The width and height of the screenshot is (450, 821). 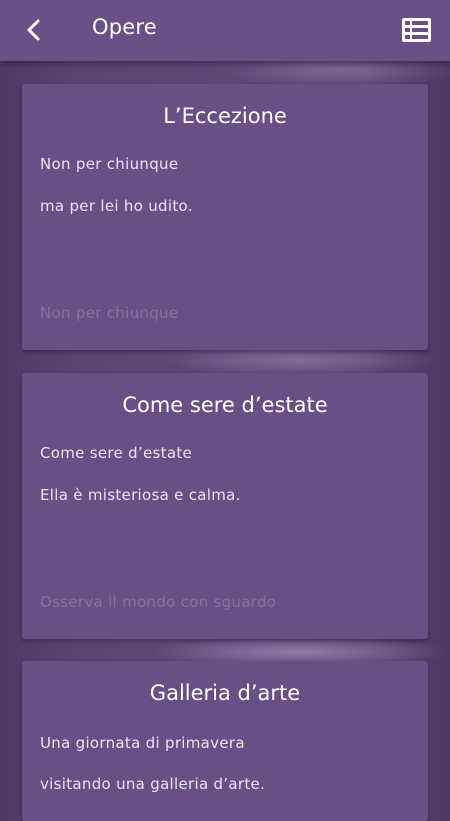 What do you see at coordinates (158, 602) in the screenshot?
I see `card-line-faded: Osserva il mondo con sguardo` at bounding box center [158, 602].